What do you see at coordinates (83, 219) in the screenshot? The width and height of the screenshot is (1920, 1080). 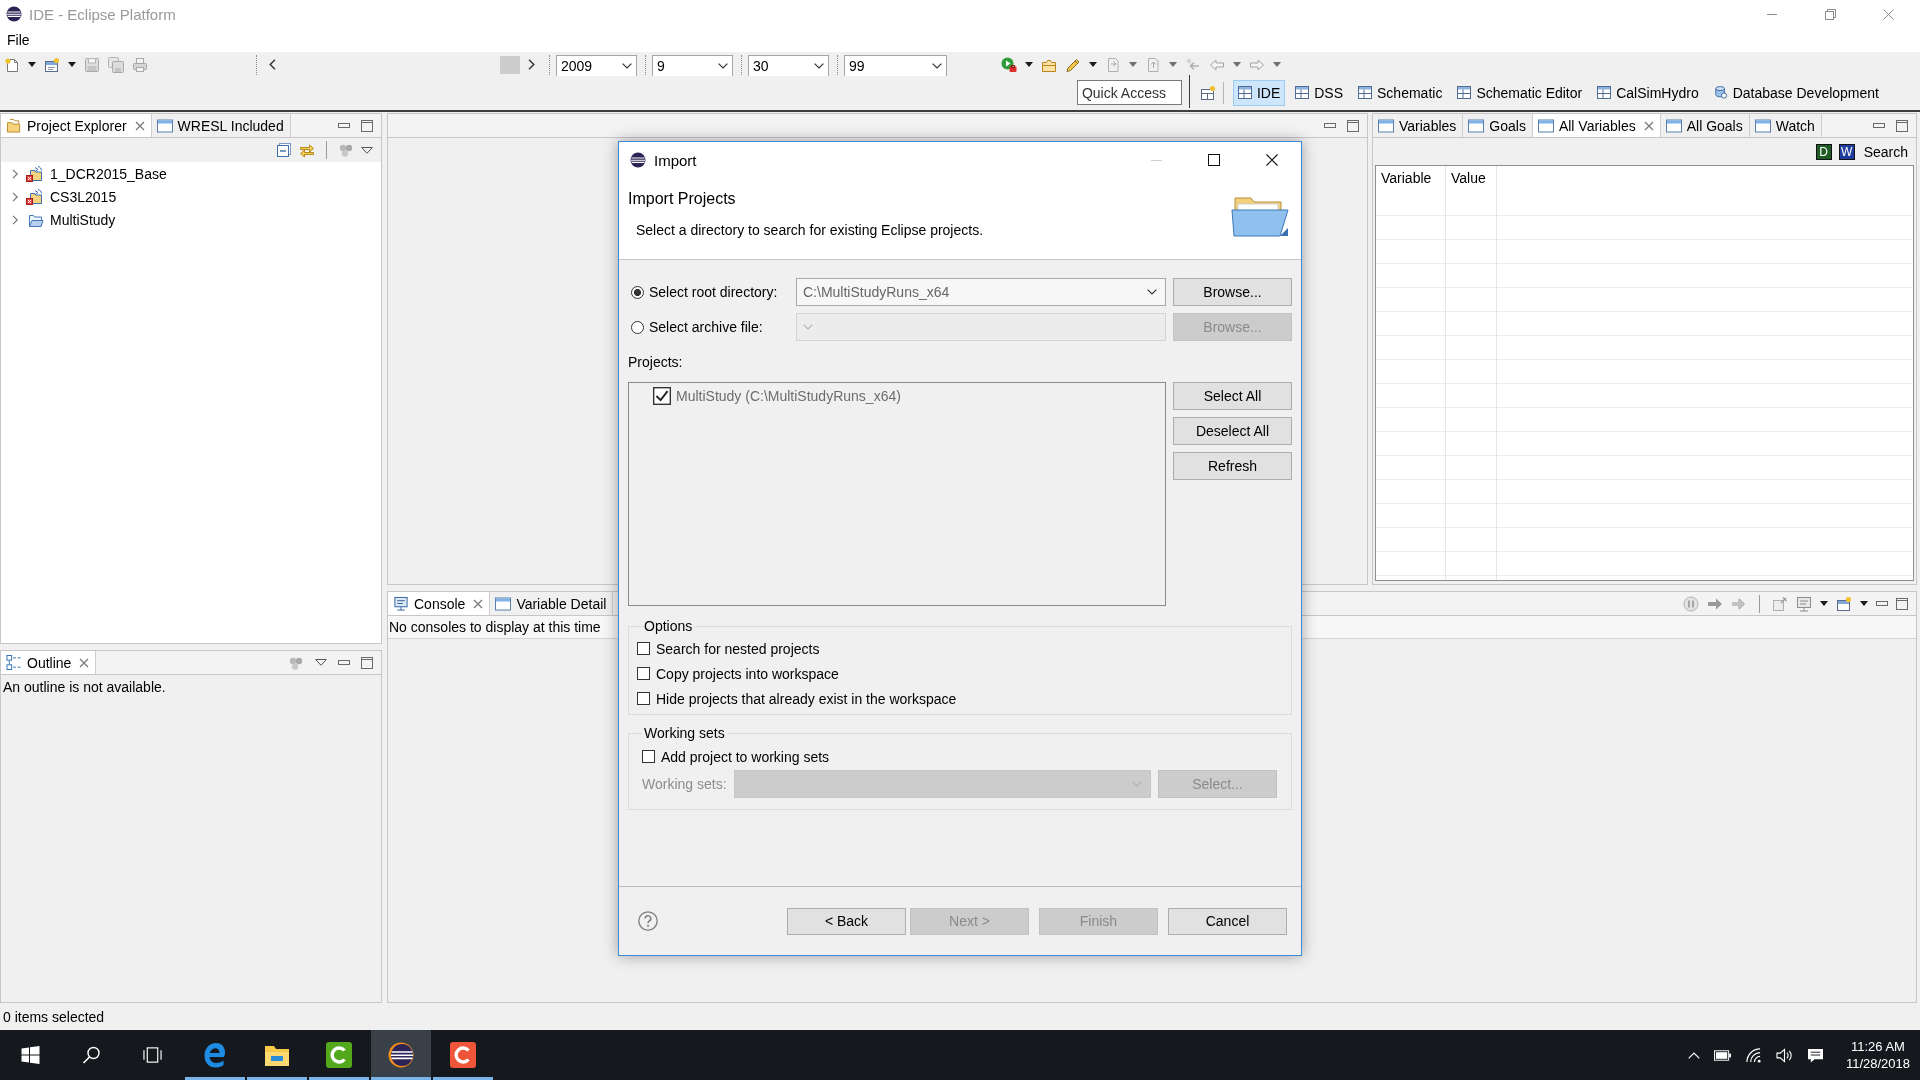 I see `tree-item: MultiStudy` at bounding box center [83, 219].